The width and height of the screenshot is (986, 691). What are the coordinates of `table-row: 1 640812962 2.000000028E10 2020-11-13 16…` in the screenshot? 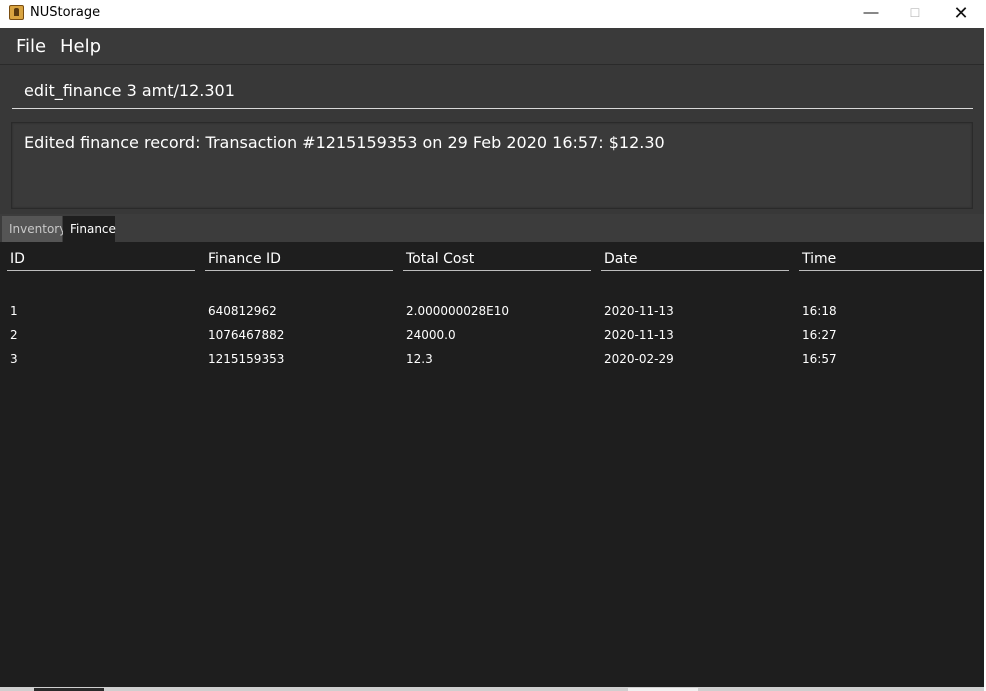 It's located at (492, 316).